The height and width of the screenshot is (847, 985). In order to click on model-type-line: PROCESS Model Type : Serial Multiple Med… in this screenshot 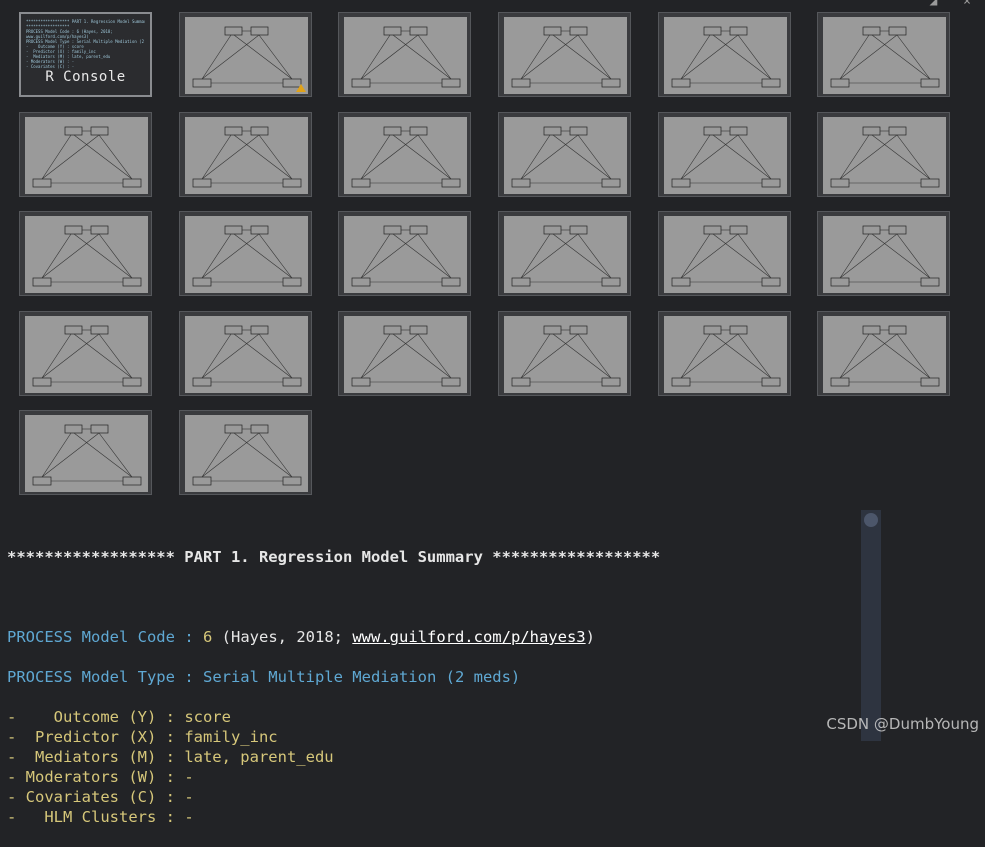, I will do `click(264, 677)`.